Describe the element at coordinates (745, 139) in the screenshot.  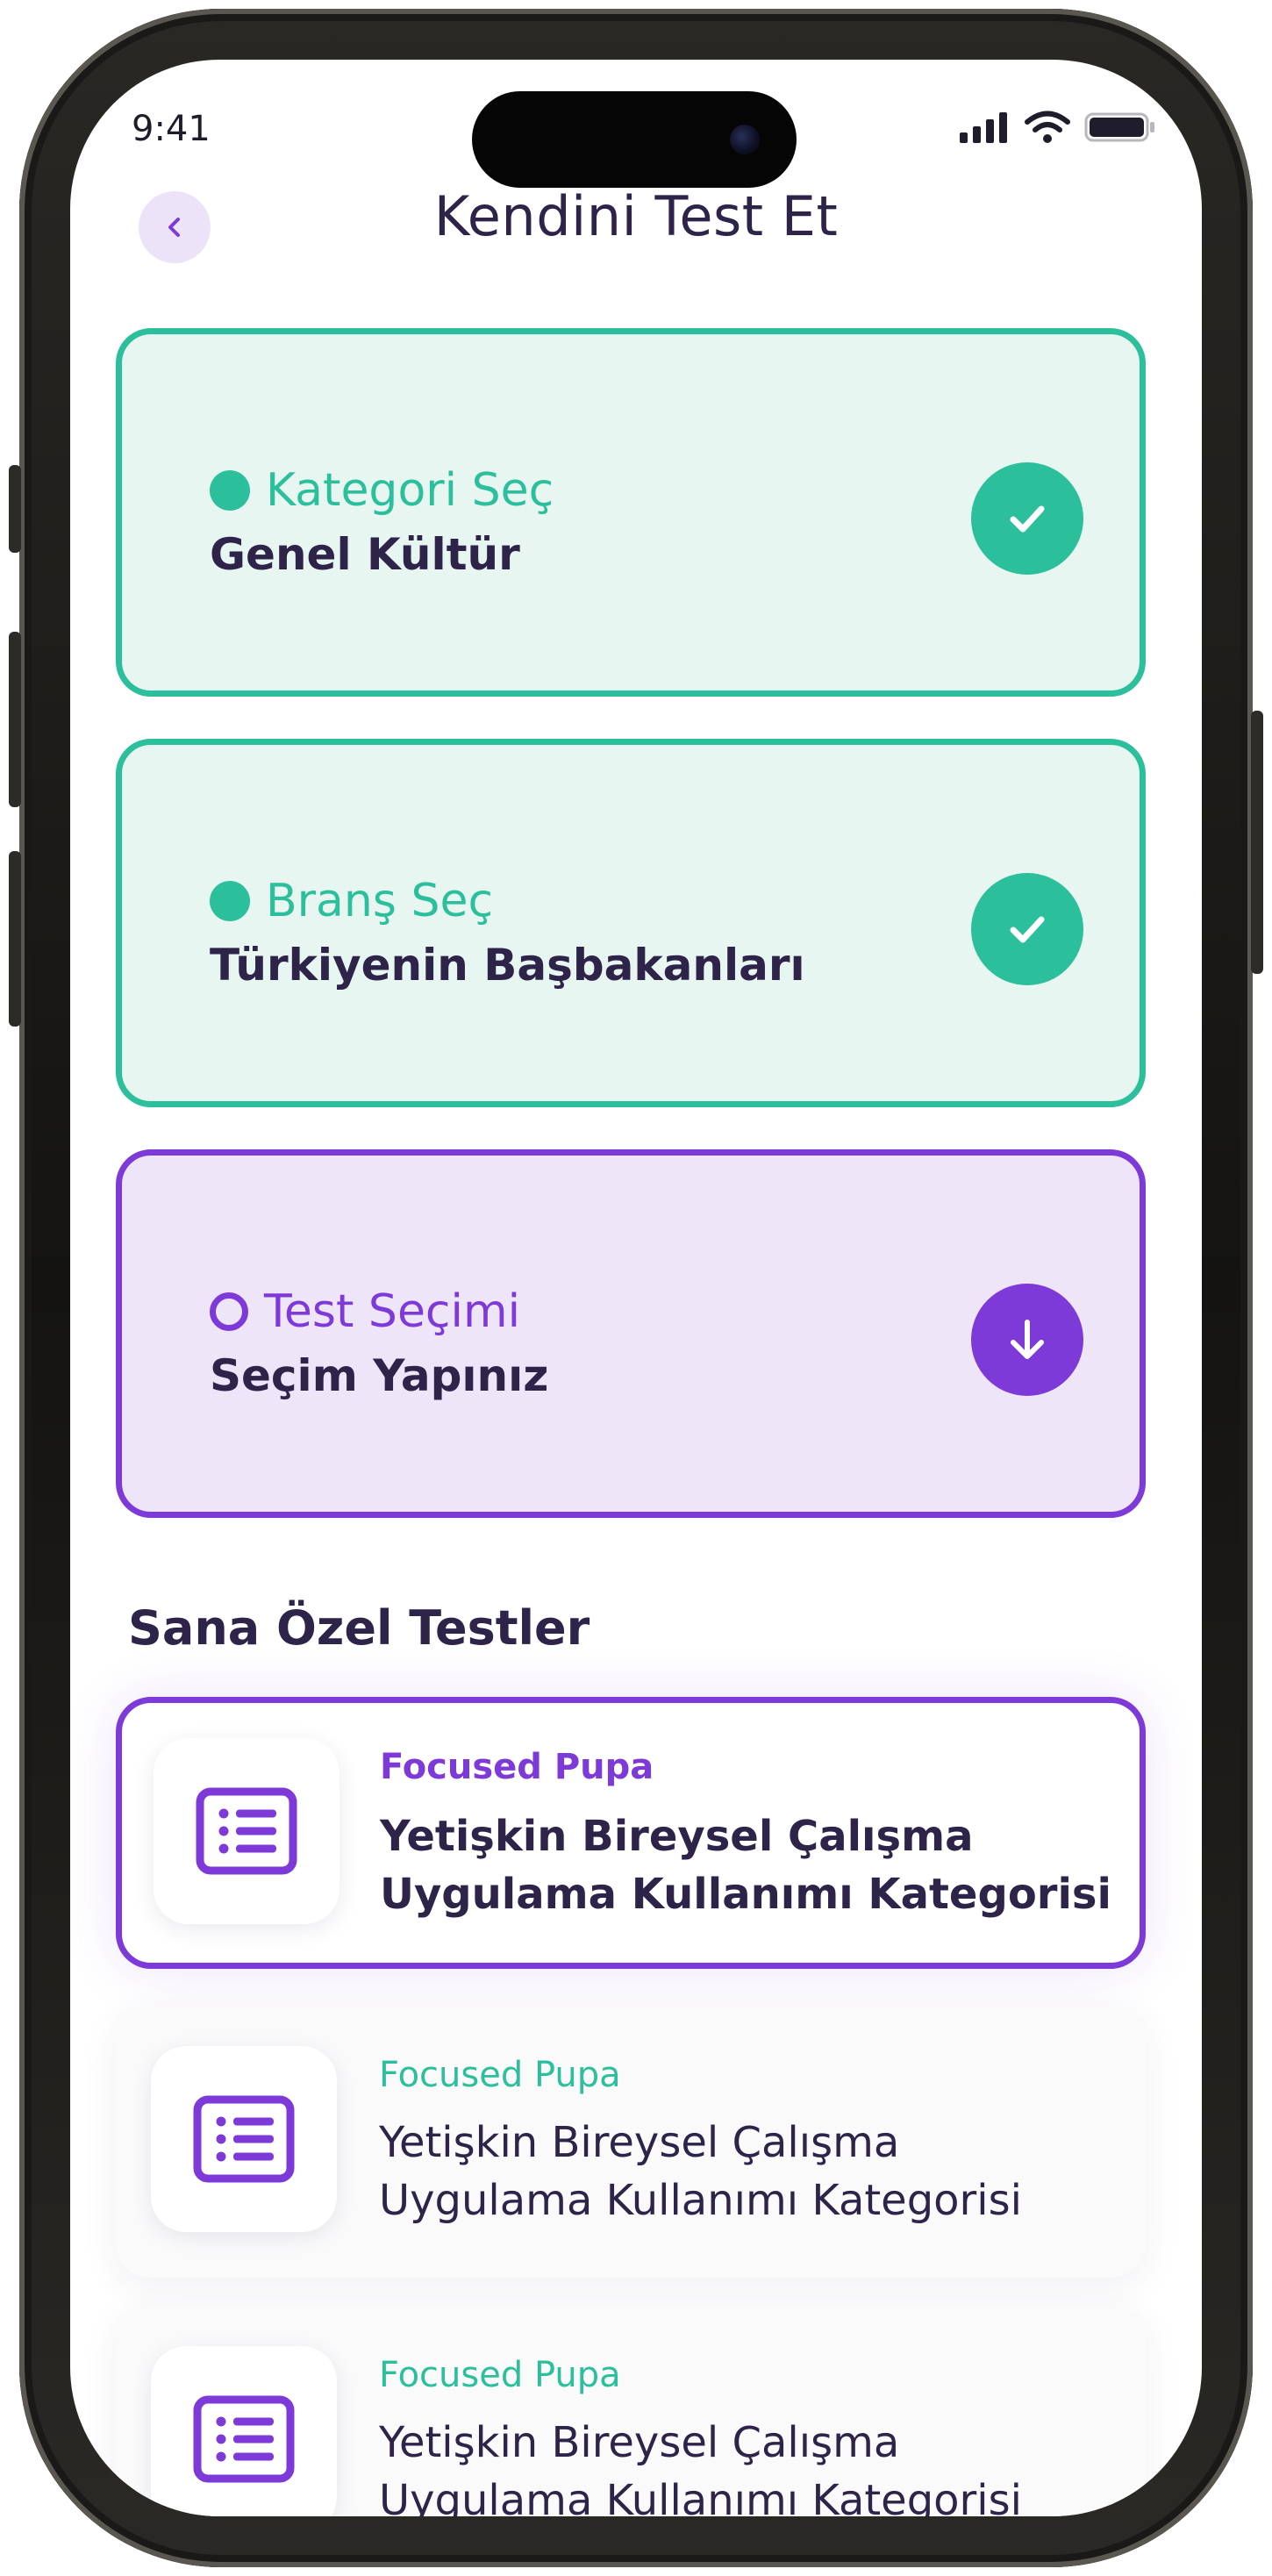
I see `camera-icon` at that location.